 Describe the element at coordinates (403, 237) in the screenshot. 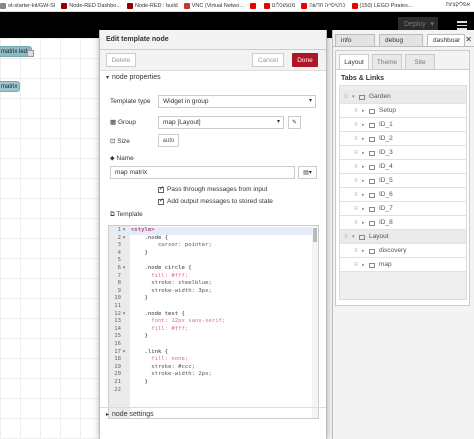

I see `tree-tab-row: ≡ ▾ Layout` at that location.